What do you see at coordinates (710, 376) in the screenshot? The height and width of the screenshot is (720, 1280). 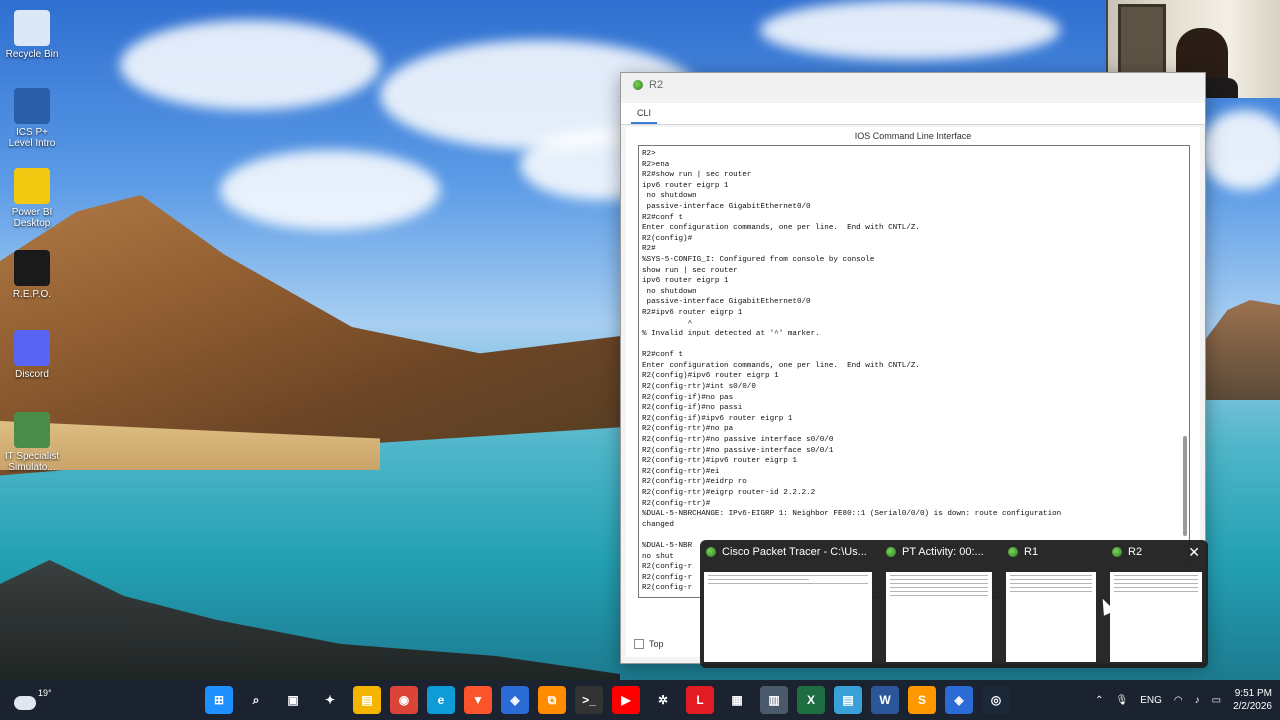 I see `cli-line: R2(config)#ipv6 router eigrp 1` at bounding box center [710, 376].